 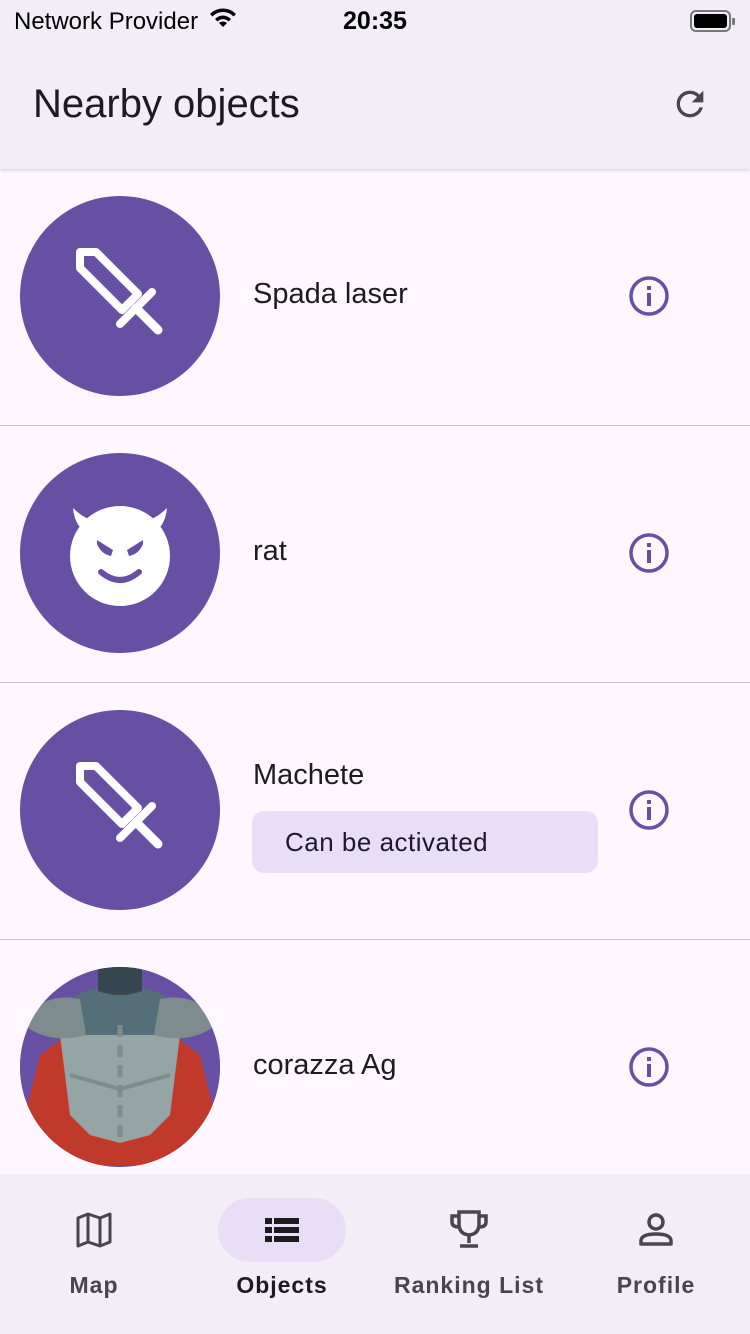 What do you see at coordinates (469, 1253) in the screenshot?
I see `nav-item-ranking-list: Ranking List` at bounding box center [469, 1253].